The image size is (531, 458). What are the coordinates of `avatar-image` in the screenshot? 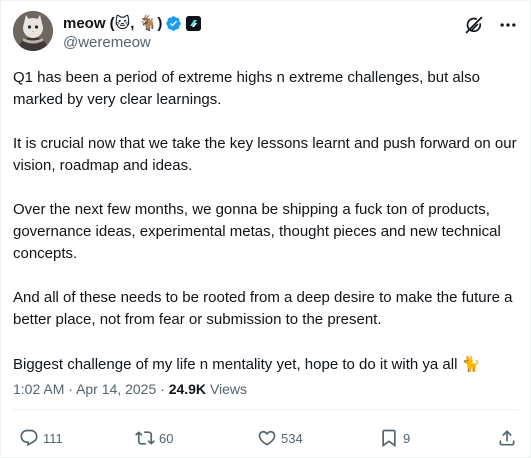 It's located at (33, 31).